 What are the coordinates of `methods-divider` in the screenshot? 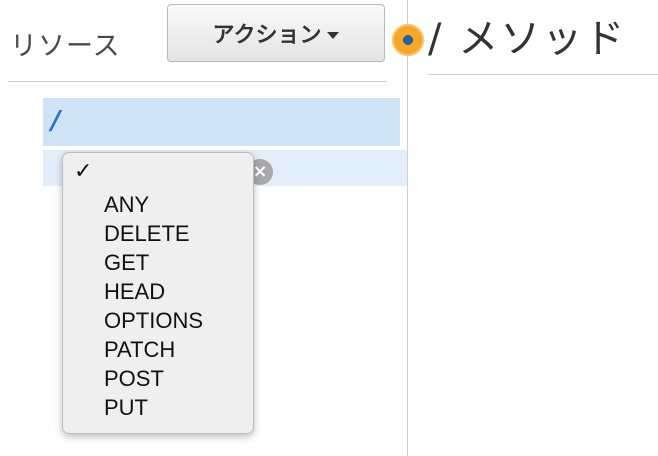 It's located at (543, 74).